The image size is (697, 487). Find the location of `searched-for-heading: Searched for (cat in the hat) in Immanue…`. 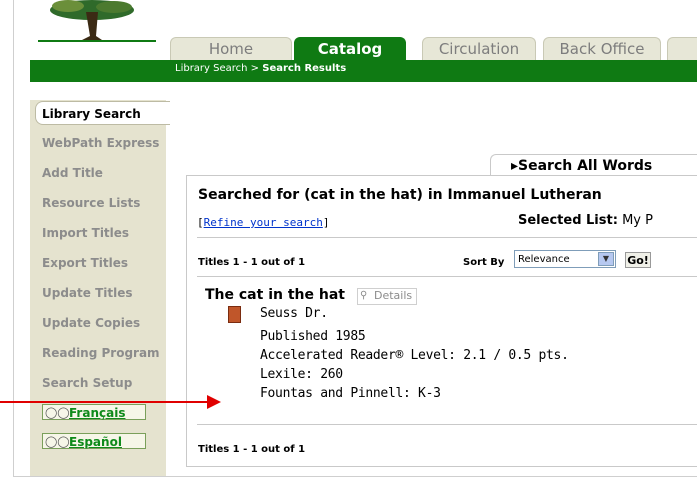

searched-for-heading: Searched for (cat in the hat) in Immanue… is located at coordinates (400, 195).